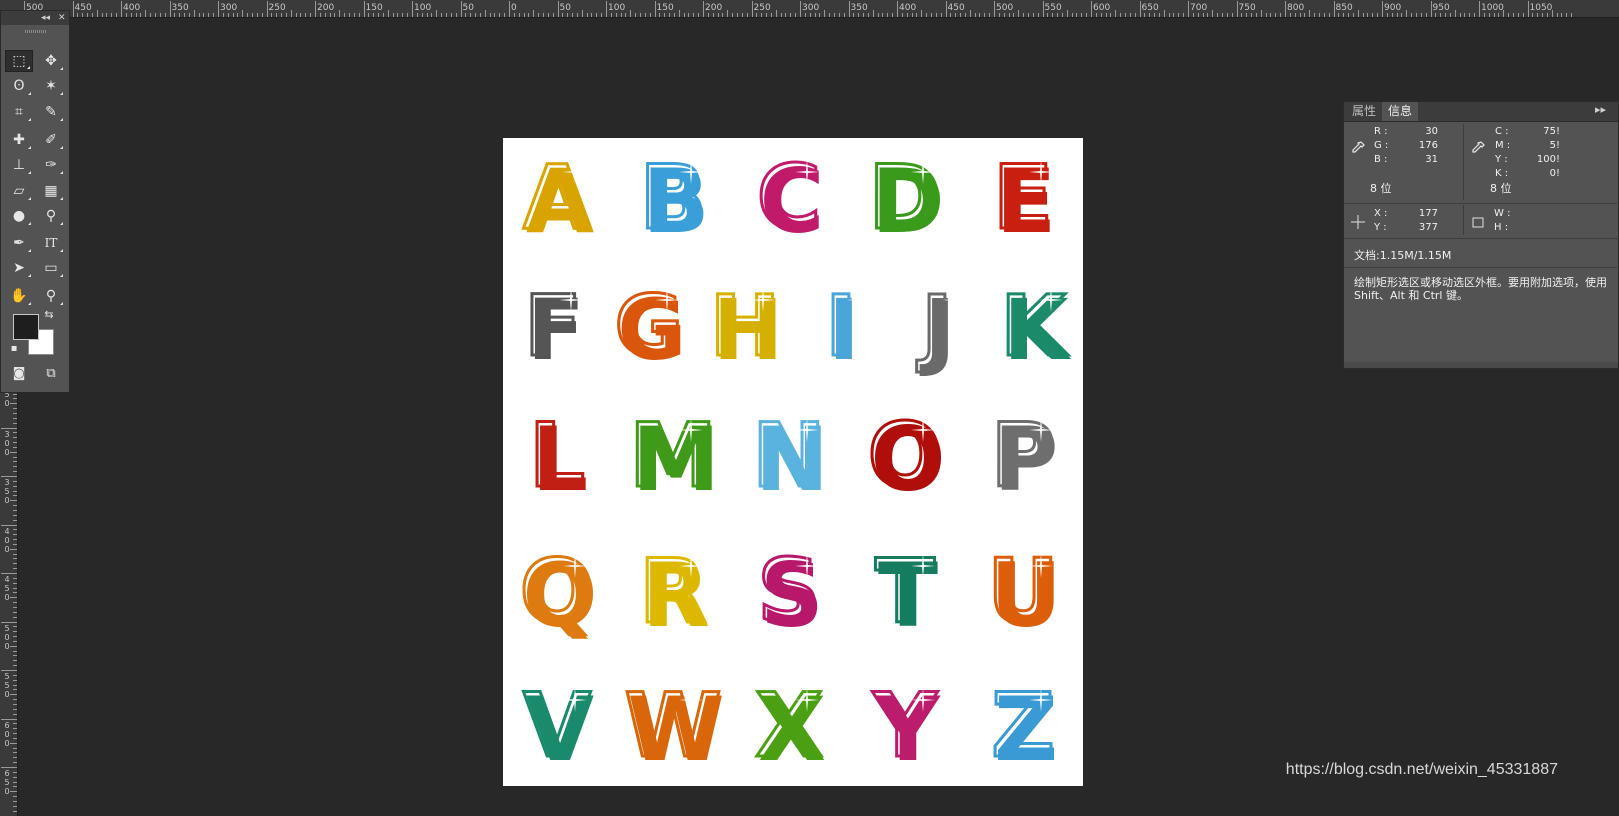  Describe the element at coordinates (649, 326) in the screenshot. I see `letter-glyph: G` at that location.